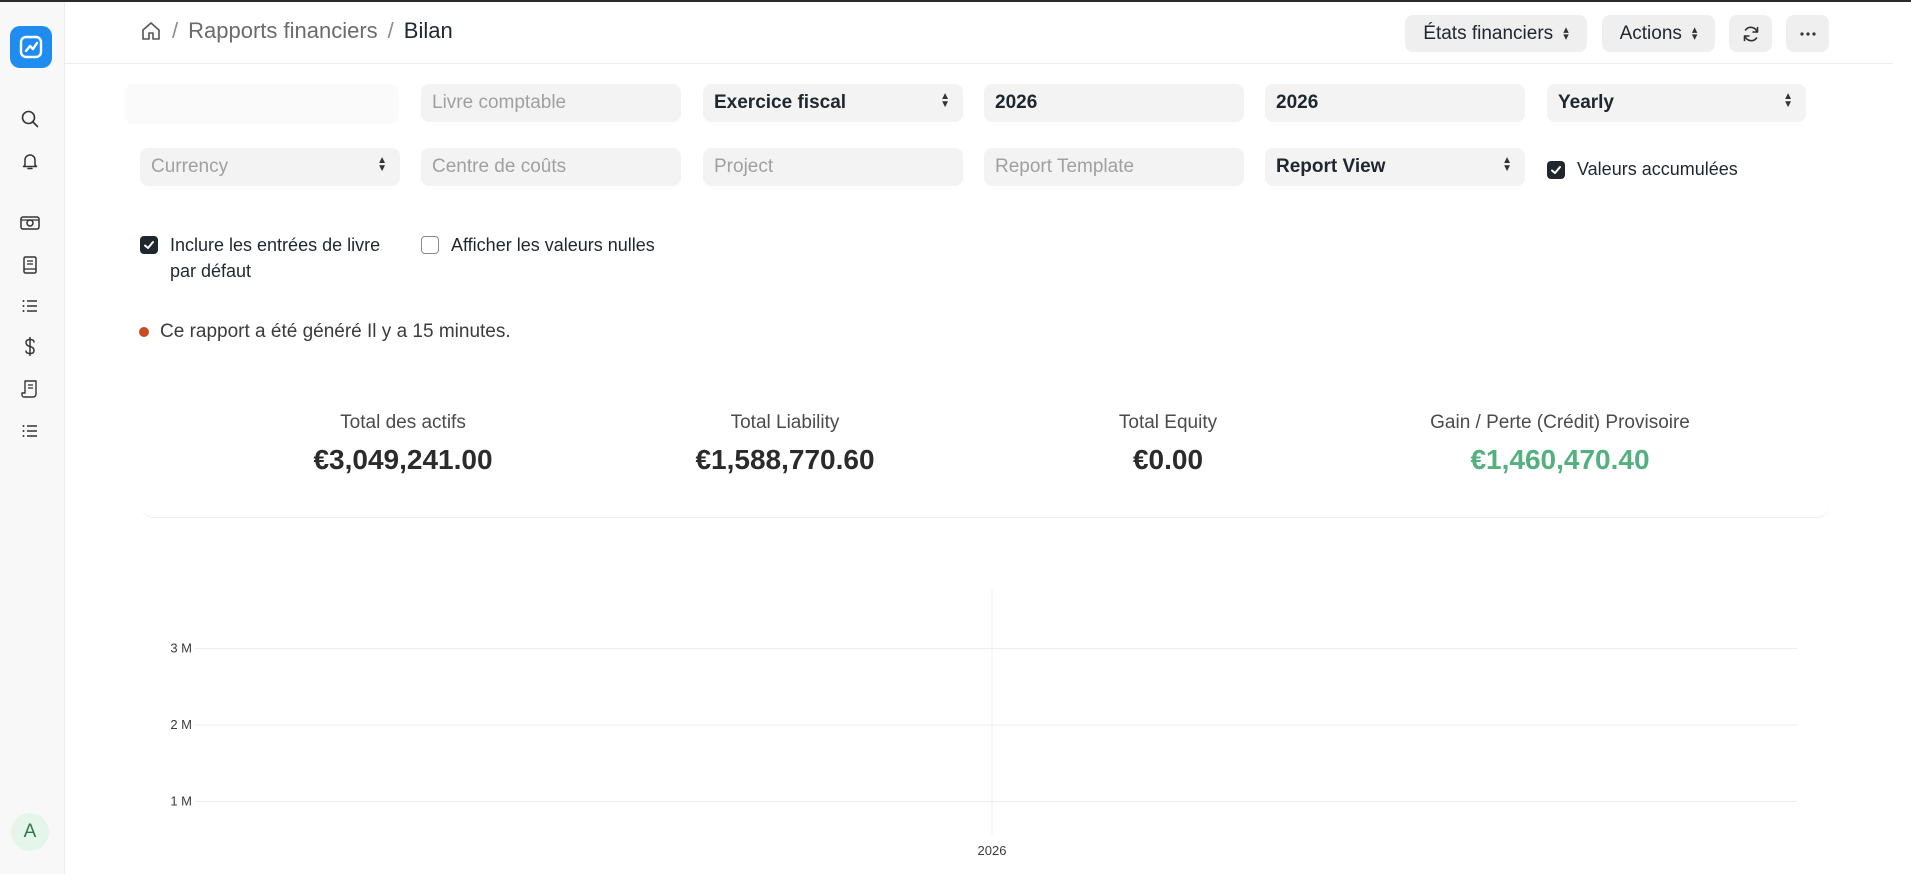  What do you see at coordinates (428, 30) in the screenshot?
I see `page-title: Bilan` at bounding box center [428, 30].